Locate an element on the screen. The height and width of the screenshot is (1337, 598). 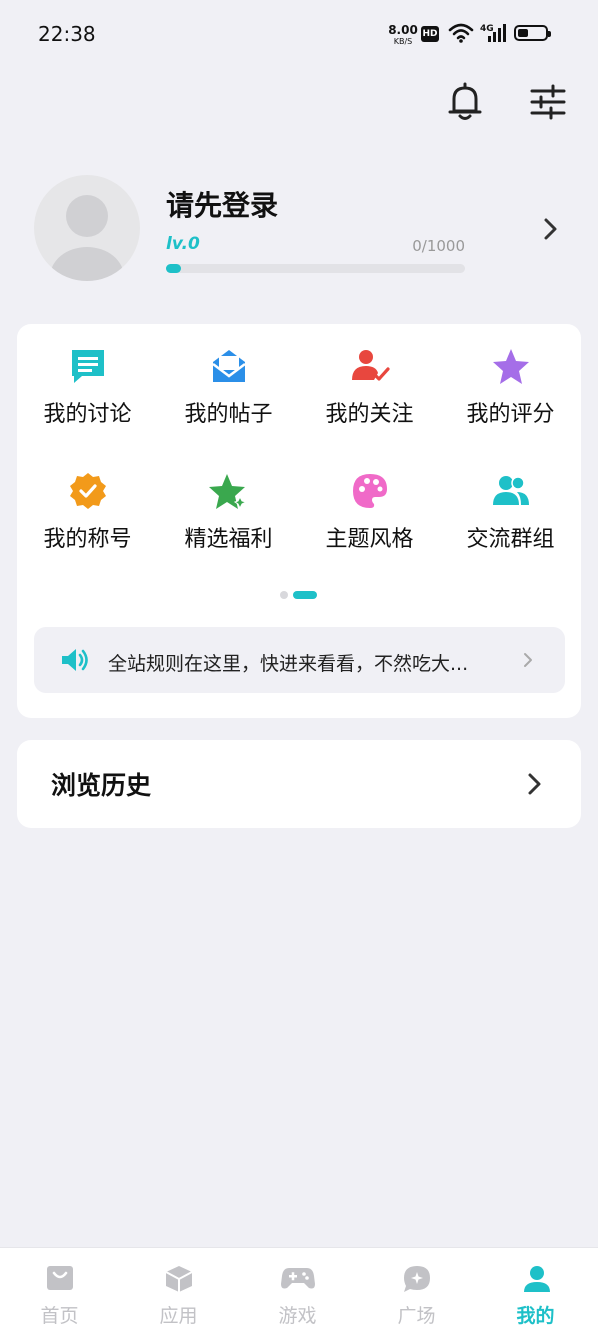
feature-label: 我的讨论 is located at coordinates (87, 414).